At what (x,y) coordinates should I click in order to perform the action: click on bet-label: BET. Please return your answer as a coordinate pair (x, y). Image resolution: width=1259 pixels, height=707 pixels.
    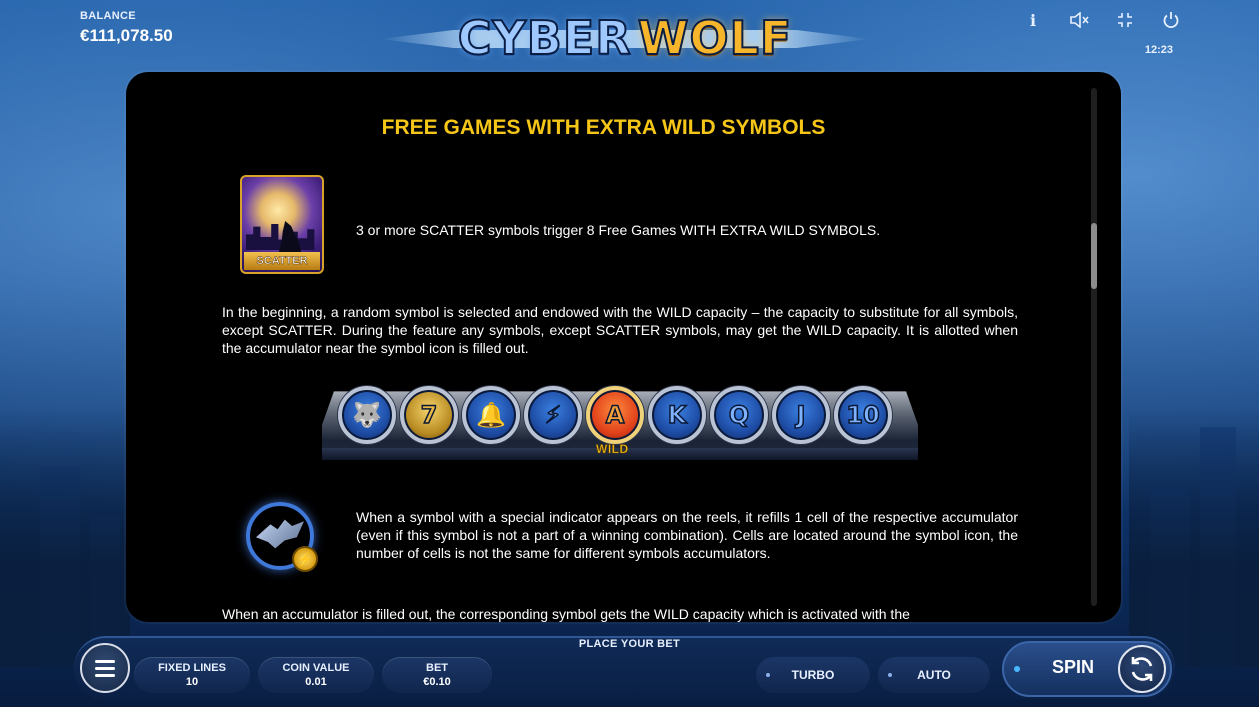
    Looking at the image, I should click on (437, 668).